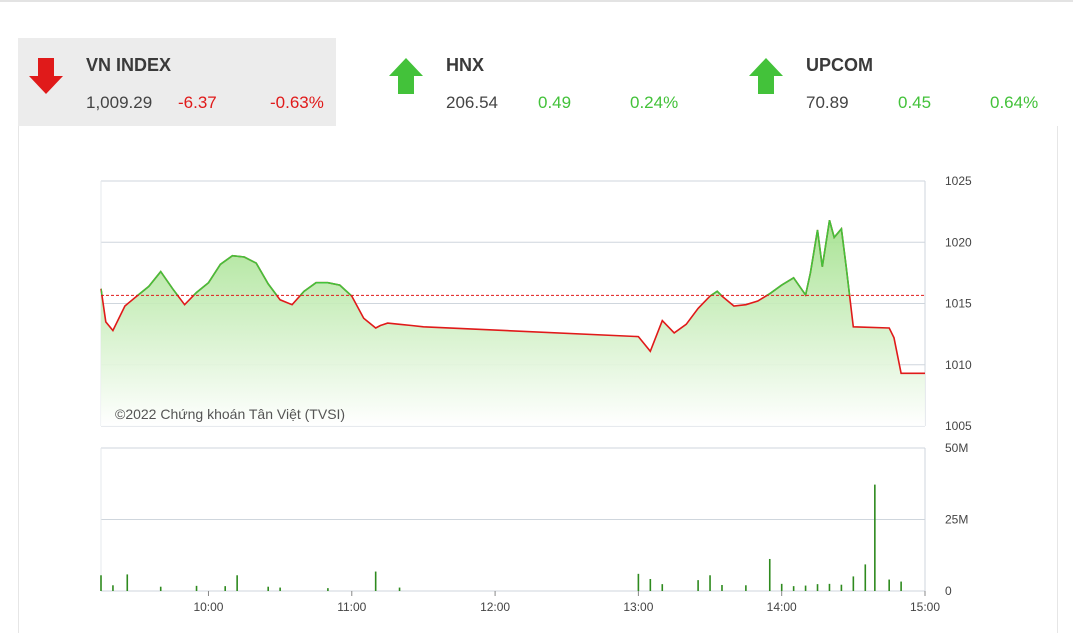 The height and width of the screenshot is (633, 1073). Describe the element at coordinates (465, 65) in the screenshot. I see `index-name: HNX` at that location.